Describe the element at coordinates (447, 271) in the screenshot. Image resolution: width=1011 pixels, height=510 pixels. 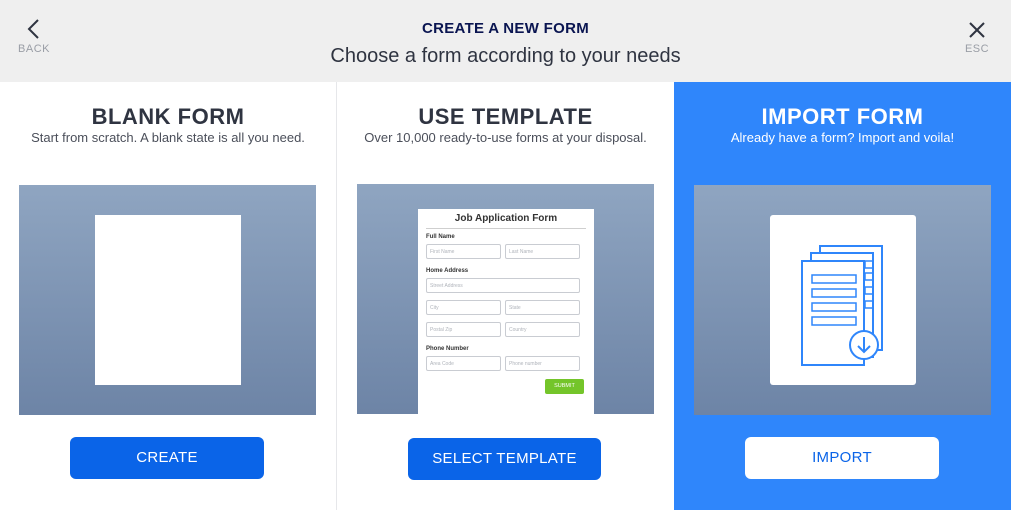
I see `home-address-label: Home Address` at that location.